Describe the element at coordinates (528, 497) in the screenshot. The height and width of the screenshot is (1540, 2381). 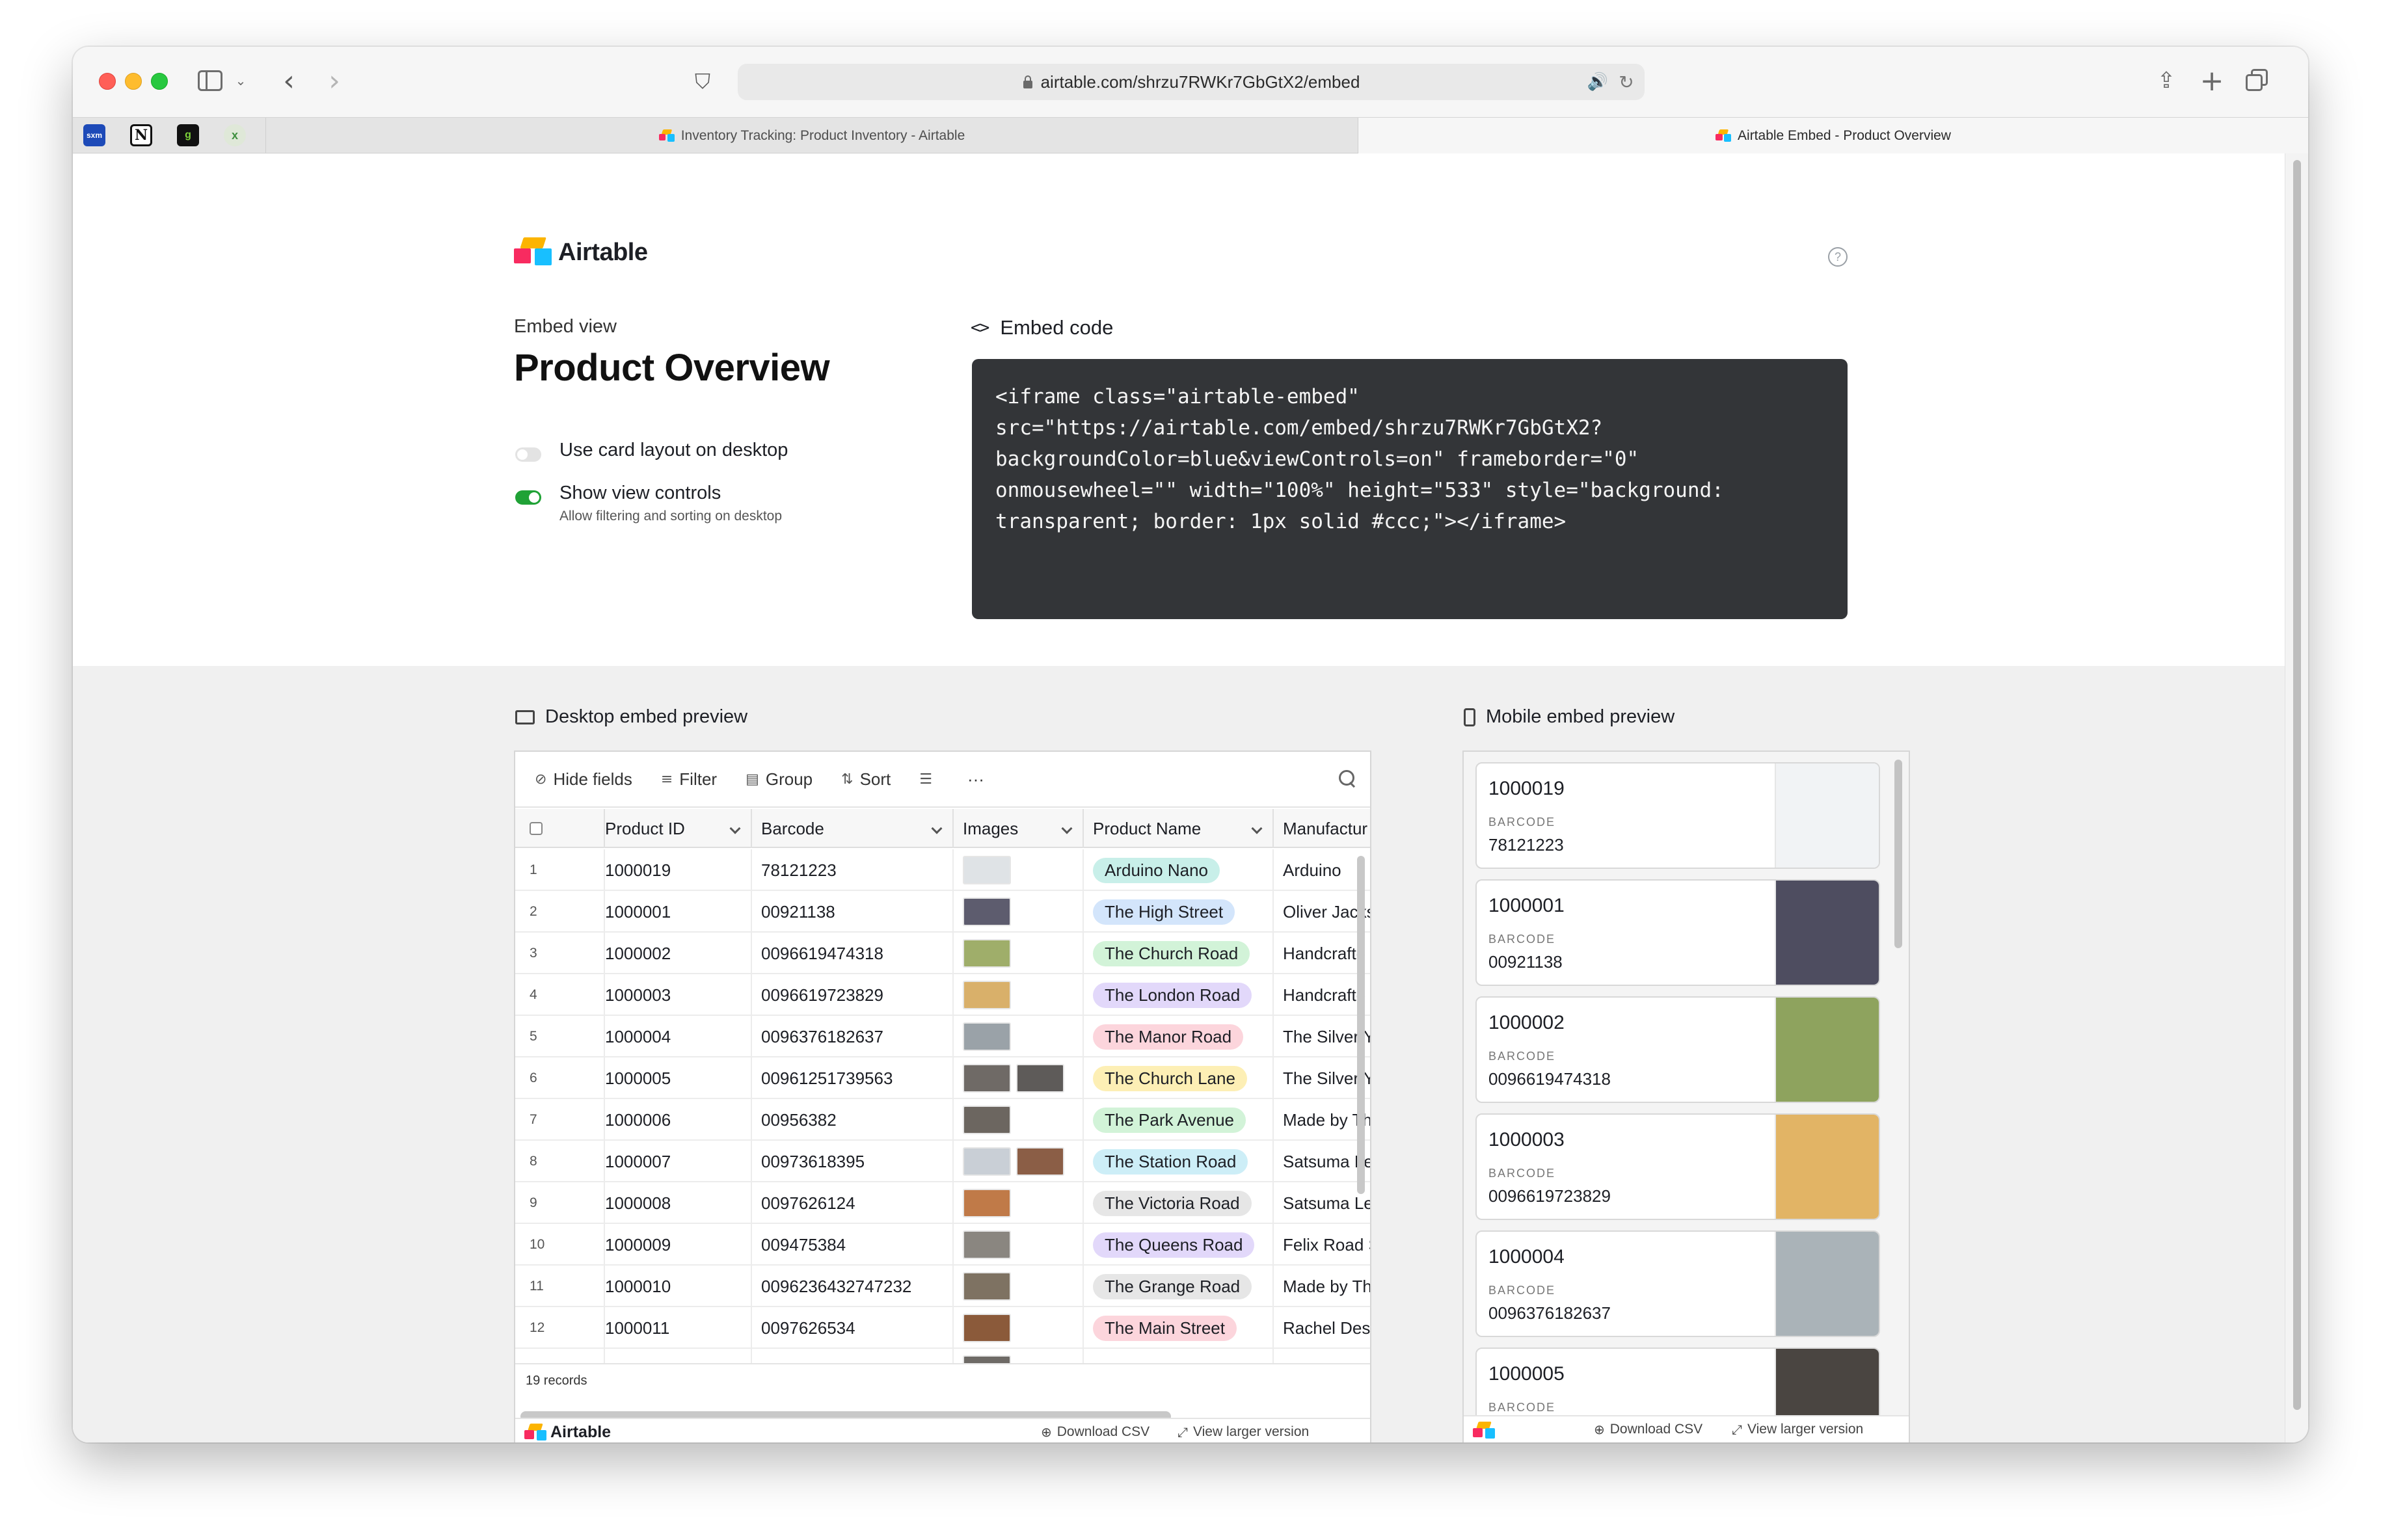
I see `view-controls-toggle` at that location.